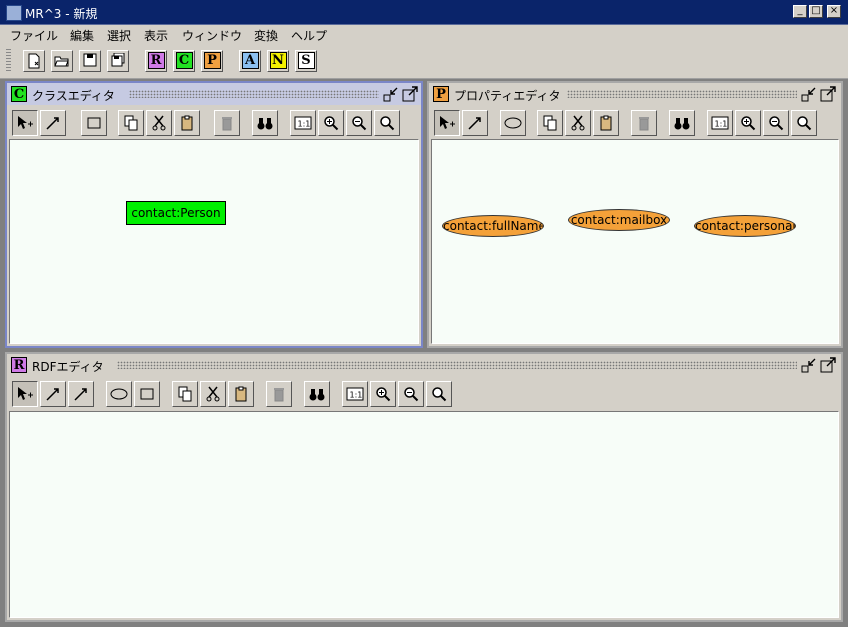 This screenshot has height=627, width=848. I want to click on menu-window: ウィンドウ, so click(212, 35).